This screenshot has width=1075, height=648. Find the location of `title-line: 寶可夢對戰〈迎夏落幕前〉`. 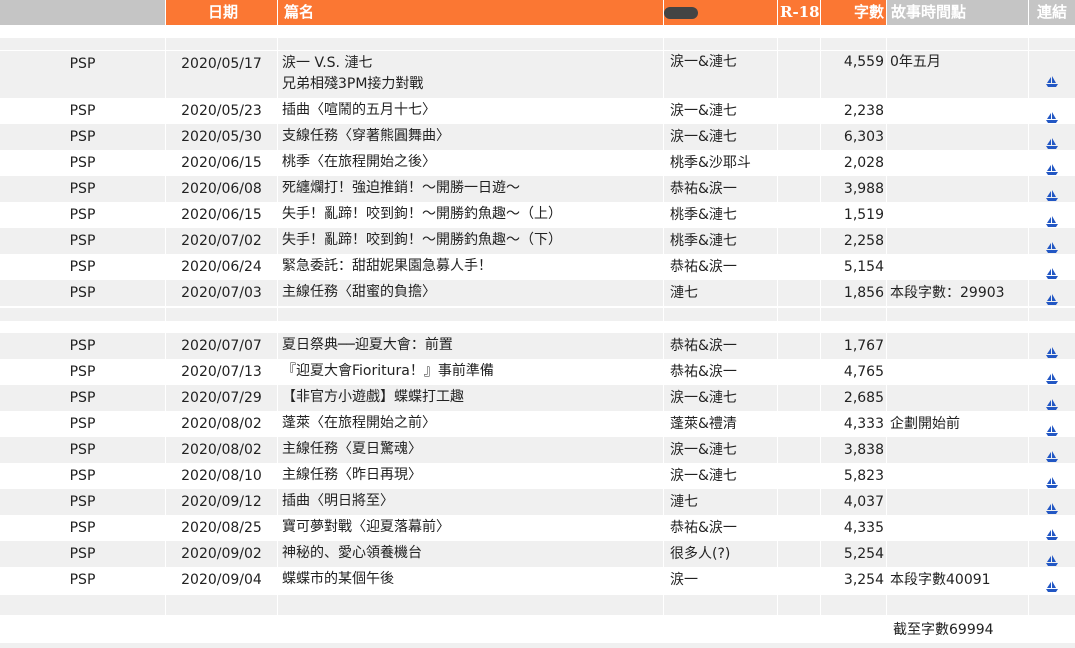

title-line: 寶可夢對戰〈迎夏落幕前〉 is located at coordinates (366, 527).